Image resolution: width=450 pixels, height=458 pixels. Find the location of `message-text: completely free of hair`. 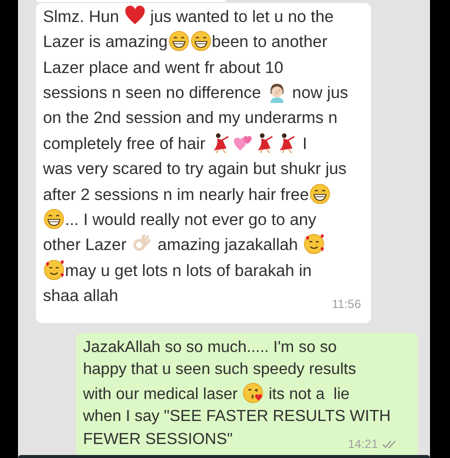

message-text: completely free of hair is located at coordinates (124, 143).